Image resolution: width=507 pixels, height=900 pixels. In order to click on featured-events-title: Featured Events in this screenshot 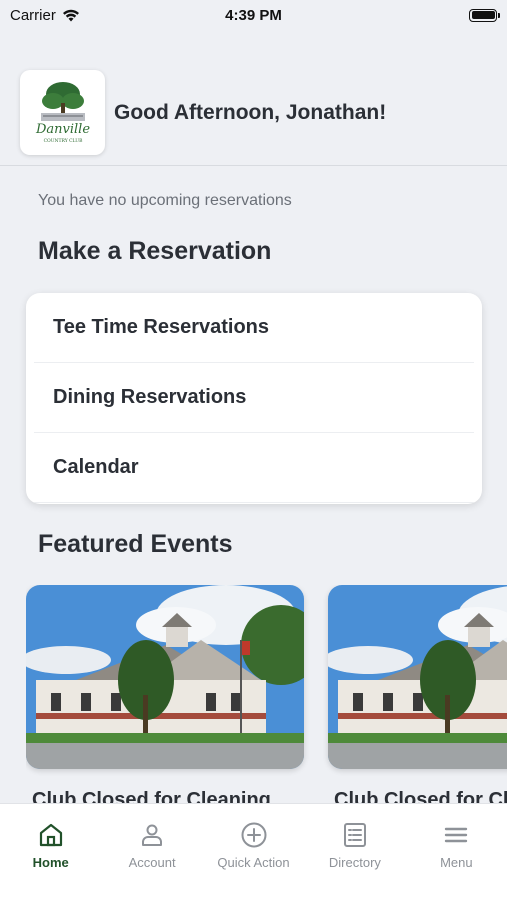, I will do `click(135, 544)`.